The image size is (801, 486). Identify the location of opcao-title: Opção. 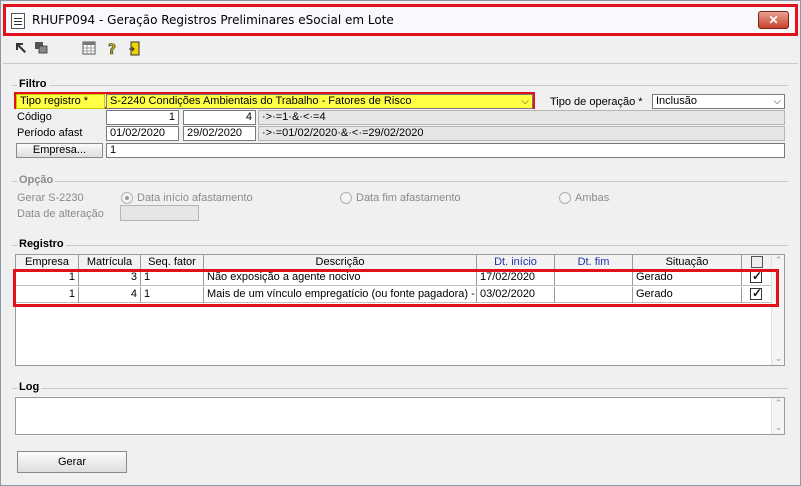
(36, 180).